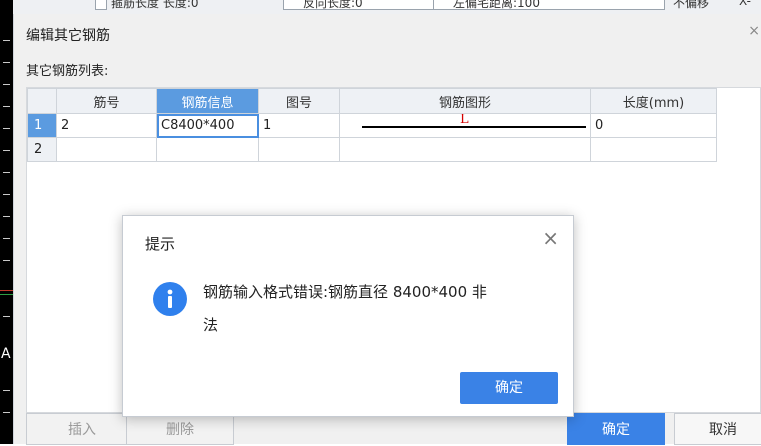 This screenshot has width=761, height=446. I want to click on cell-shape: L, so click(465, 125).